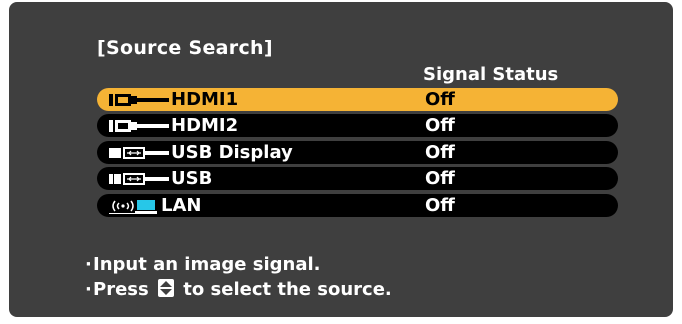 This screenshot has width=682, height=324. Describe the element at coordinates (205, 125) in the screenshot. I see `source-label: HDMI2` at that location.